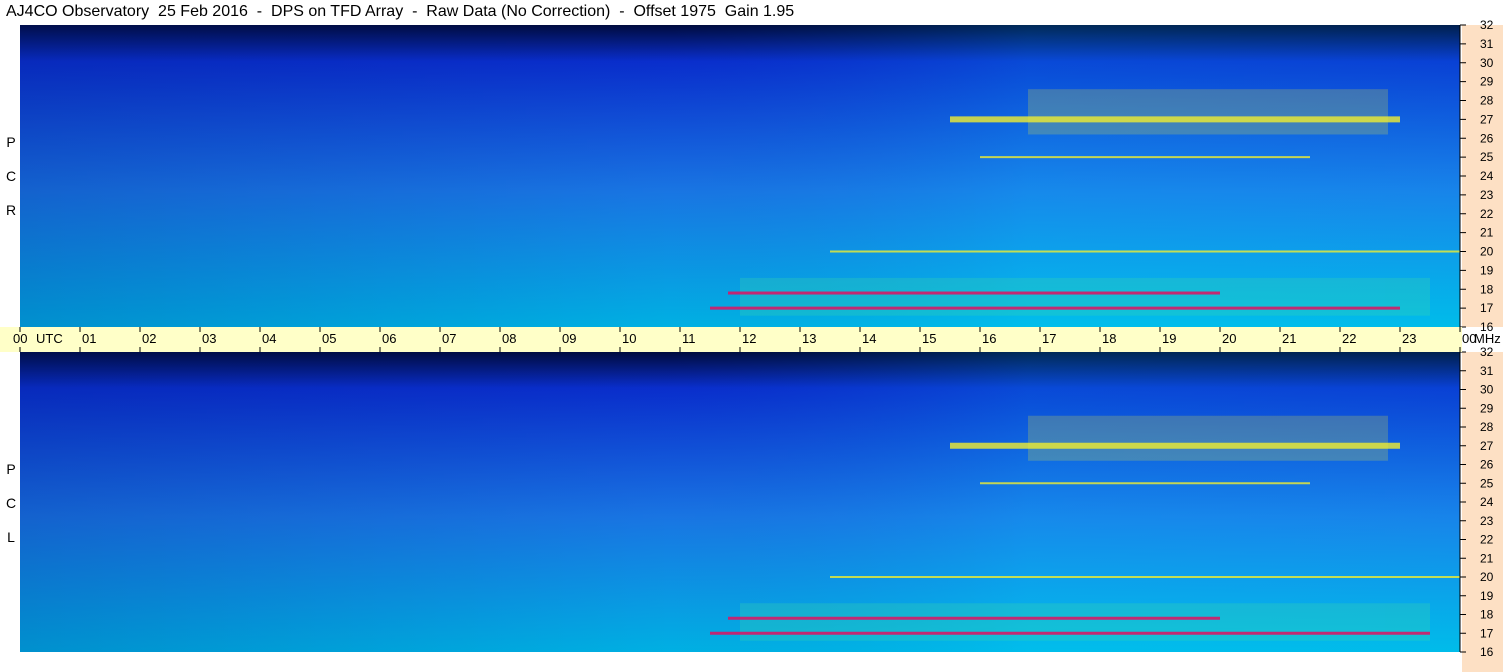 This screenshot has height=672, width=1503. What do you see at coordinates (1085, 622) in the screenshot?
I see `lowband-glow-lcp` at bounding box center [1085, 622].